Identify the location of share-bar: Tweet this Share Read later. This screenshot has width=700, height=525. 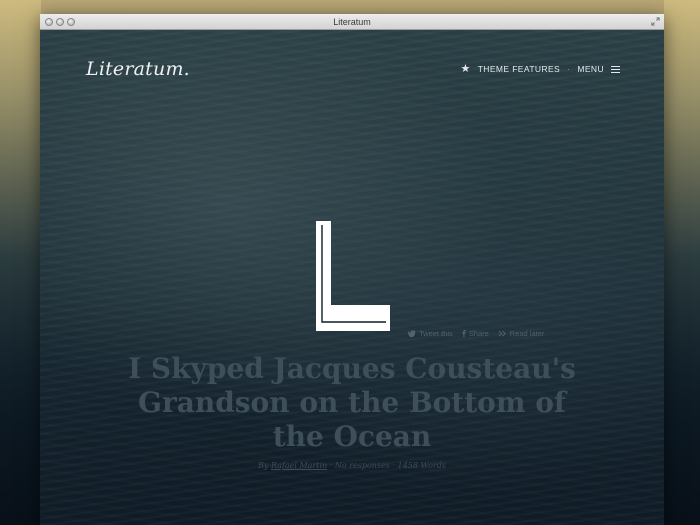
(476, 333).